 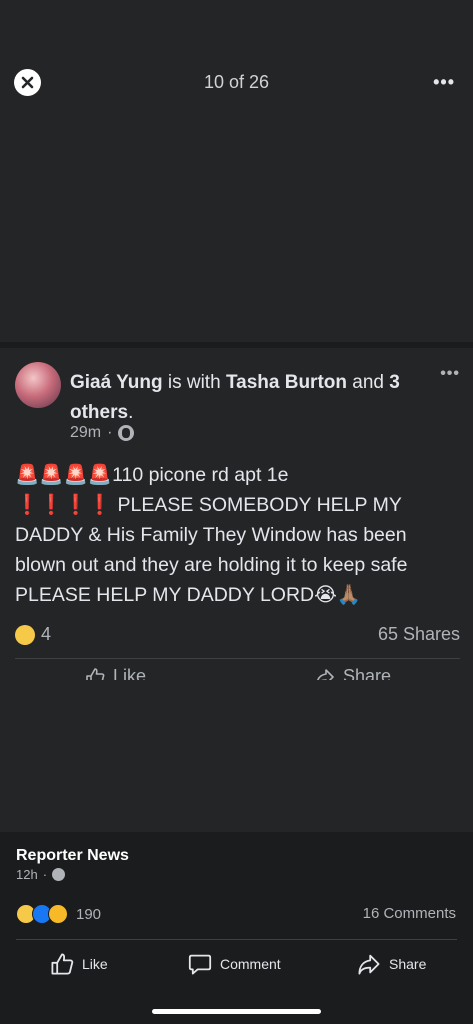 I want to click on footer-divider, so click(x=236, y=939).